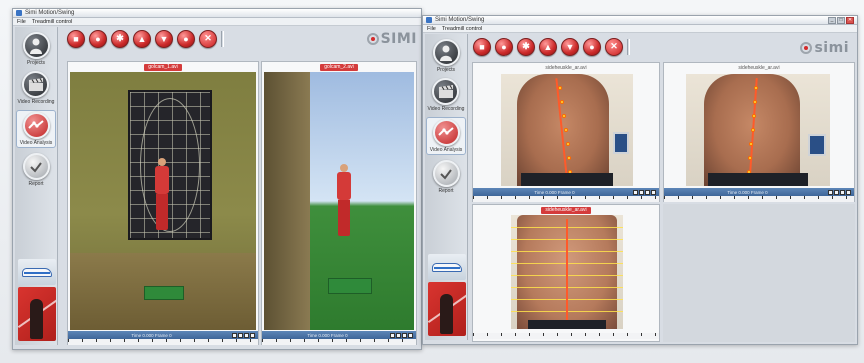  Describe the element at coordinates (36, 45) in the screenshot. I see `user-icon` at that location.